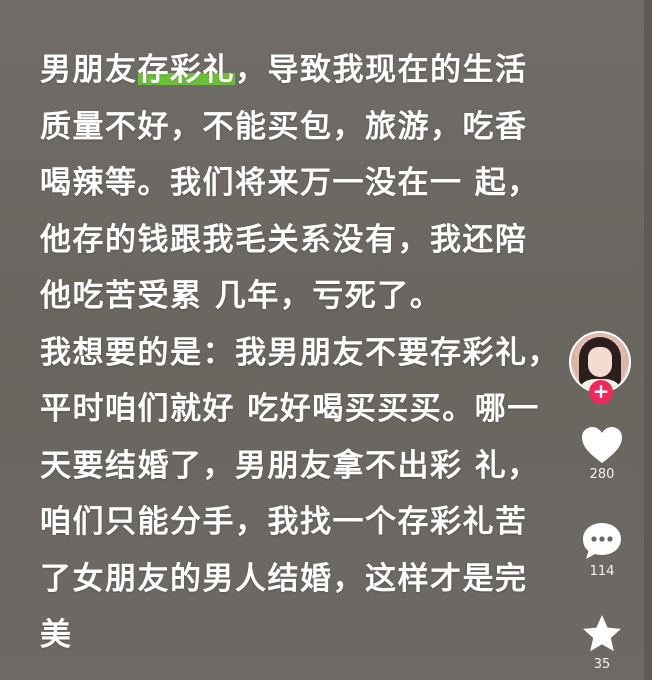 The image size is (652, 680). I want to click on comment-button: 114, so click(602, 549).